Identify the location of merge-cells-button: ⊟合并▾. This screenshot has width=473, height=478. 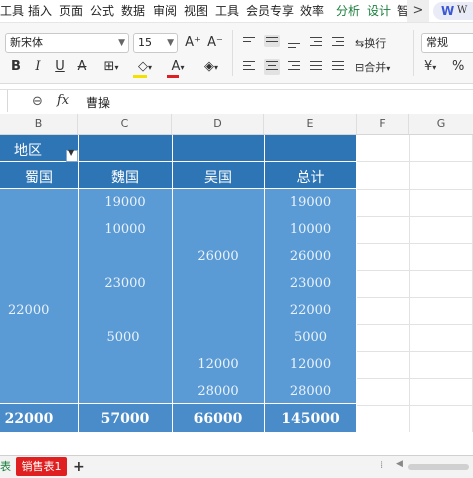
(372, 68).